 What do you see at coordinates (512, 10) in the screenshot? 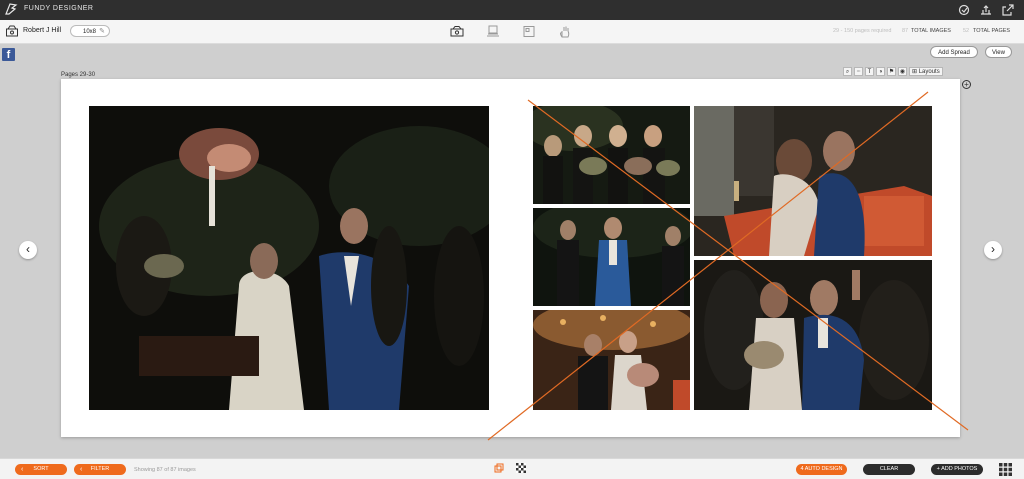
I see `title-bar: FUNDY DESIGNER` at bounding box center [512, 10].